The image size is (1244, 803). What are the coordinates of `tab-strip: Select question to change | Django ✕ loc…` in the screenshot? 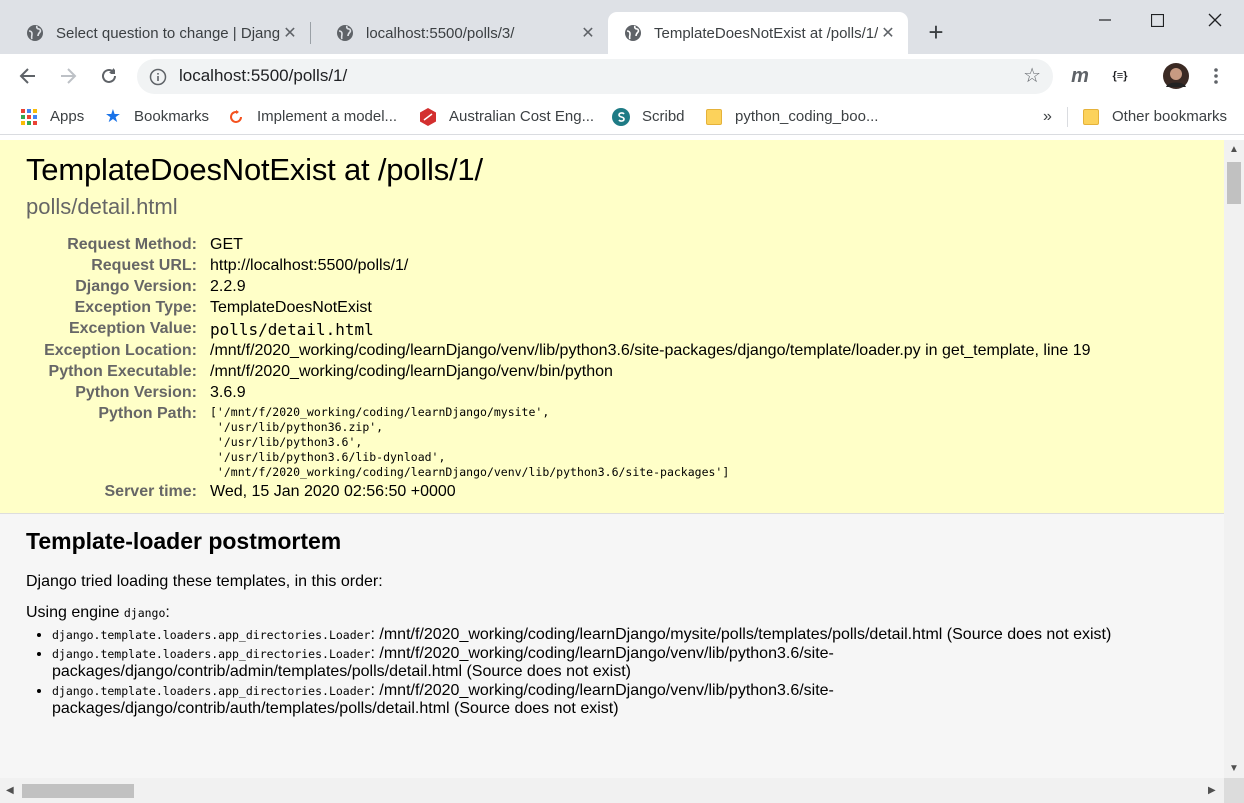 It's located at (622, 27).